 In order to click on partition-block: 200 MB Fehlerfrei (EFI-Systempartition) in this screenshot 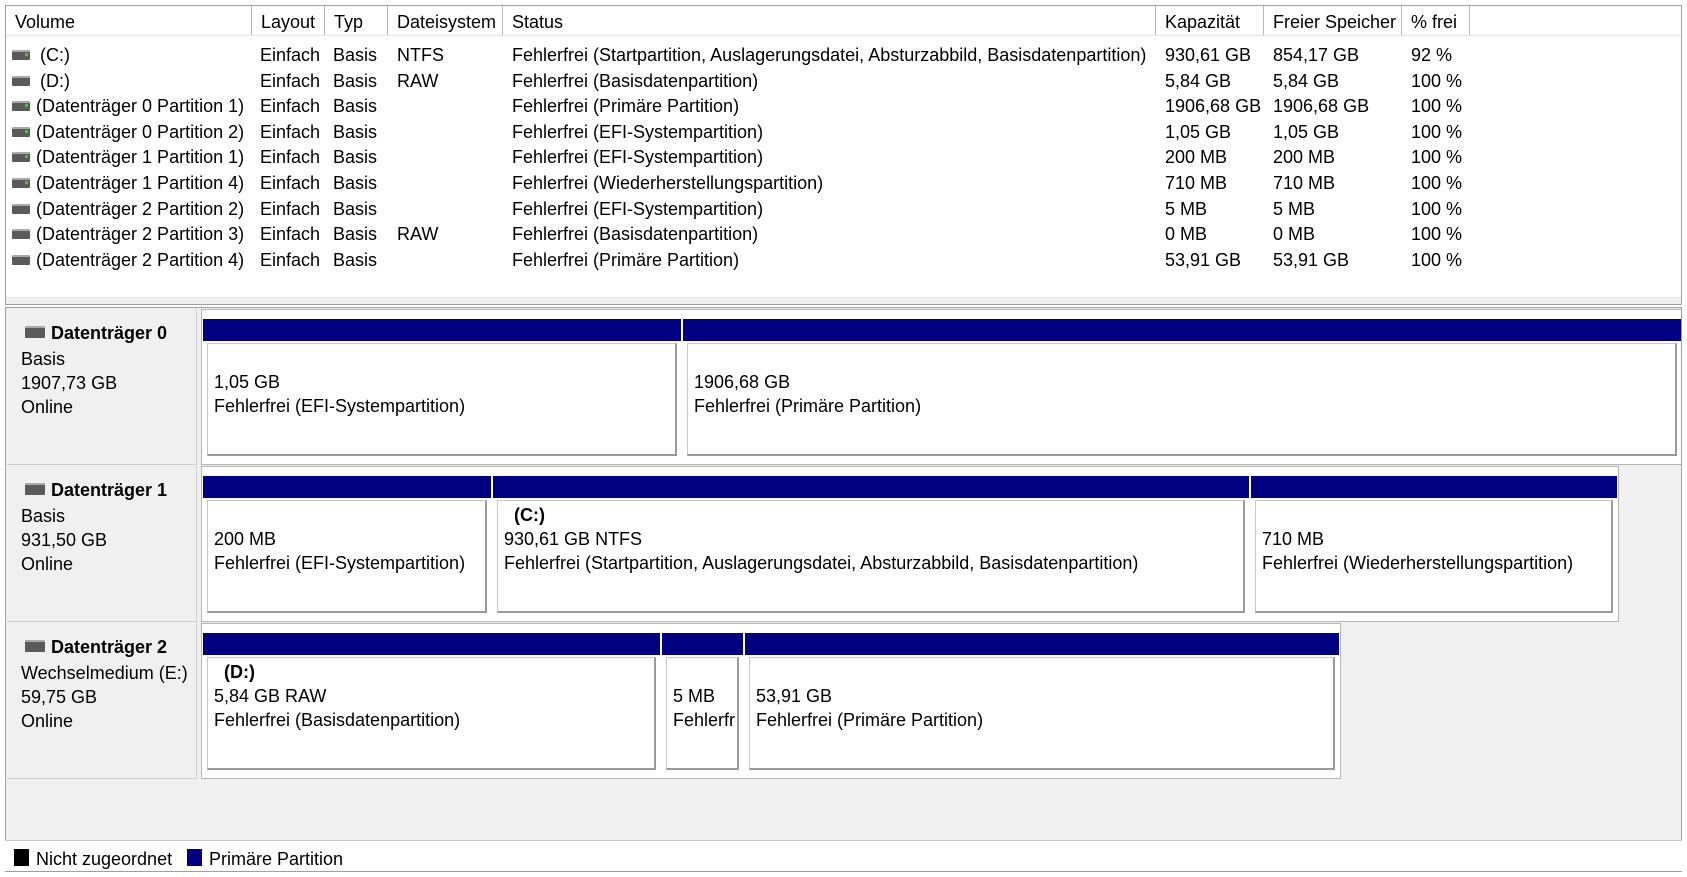, I will do `click(347, 544)`.